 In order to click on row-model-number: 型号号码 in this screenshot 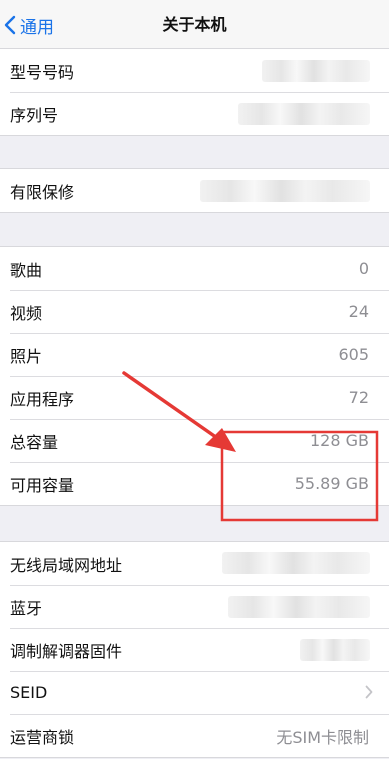, I will do `click(194, 70)`.